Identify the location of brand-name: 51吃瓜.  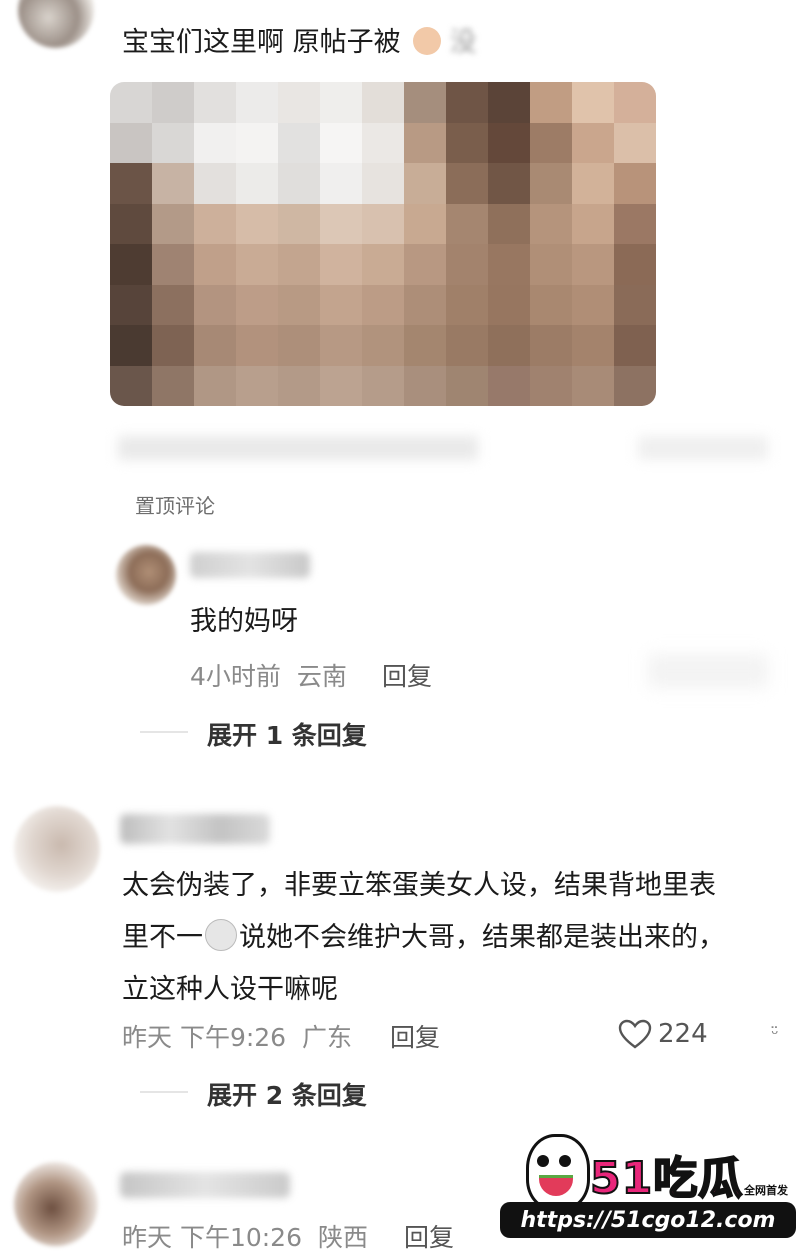
(666, 1178).